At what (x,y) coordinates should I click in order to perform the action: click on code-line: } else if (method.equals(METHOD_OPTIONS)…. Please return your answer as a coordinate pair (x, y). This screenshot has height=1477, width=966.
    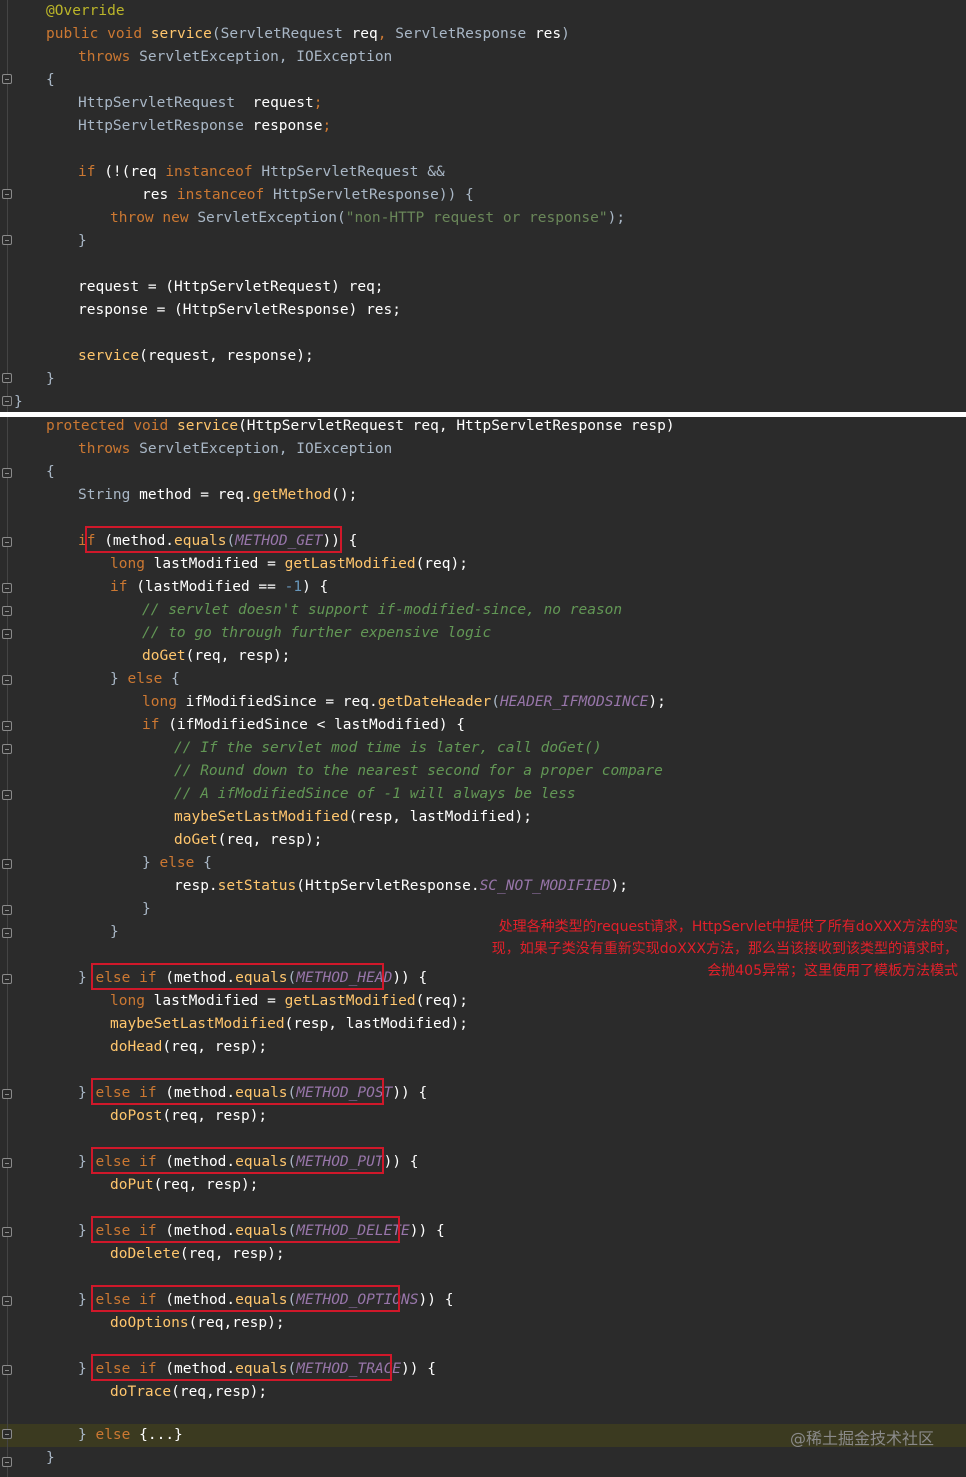
    Looking at the image, I should click on (266, 1300).